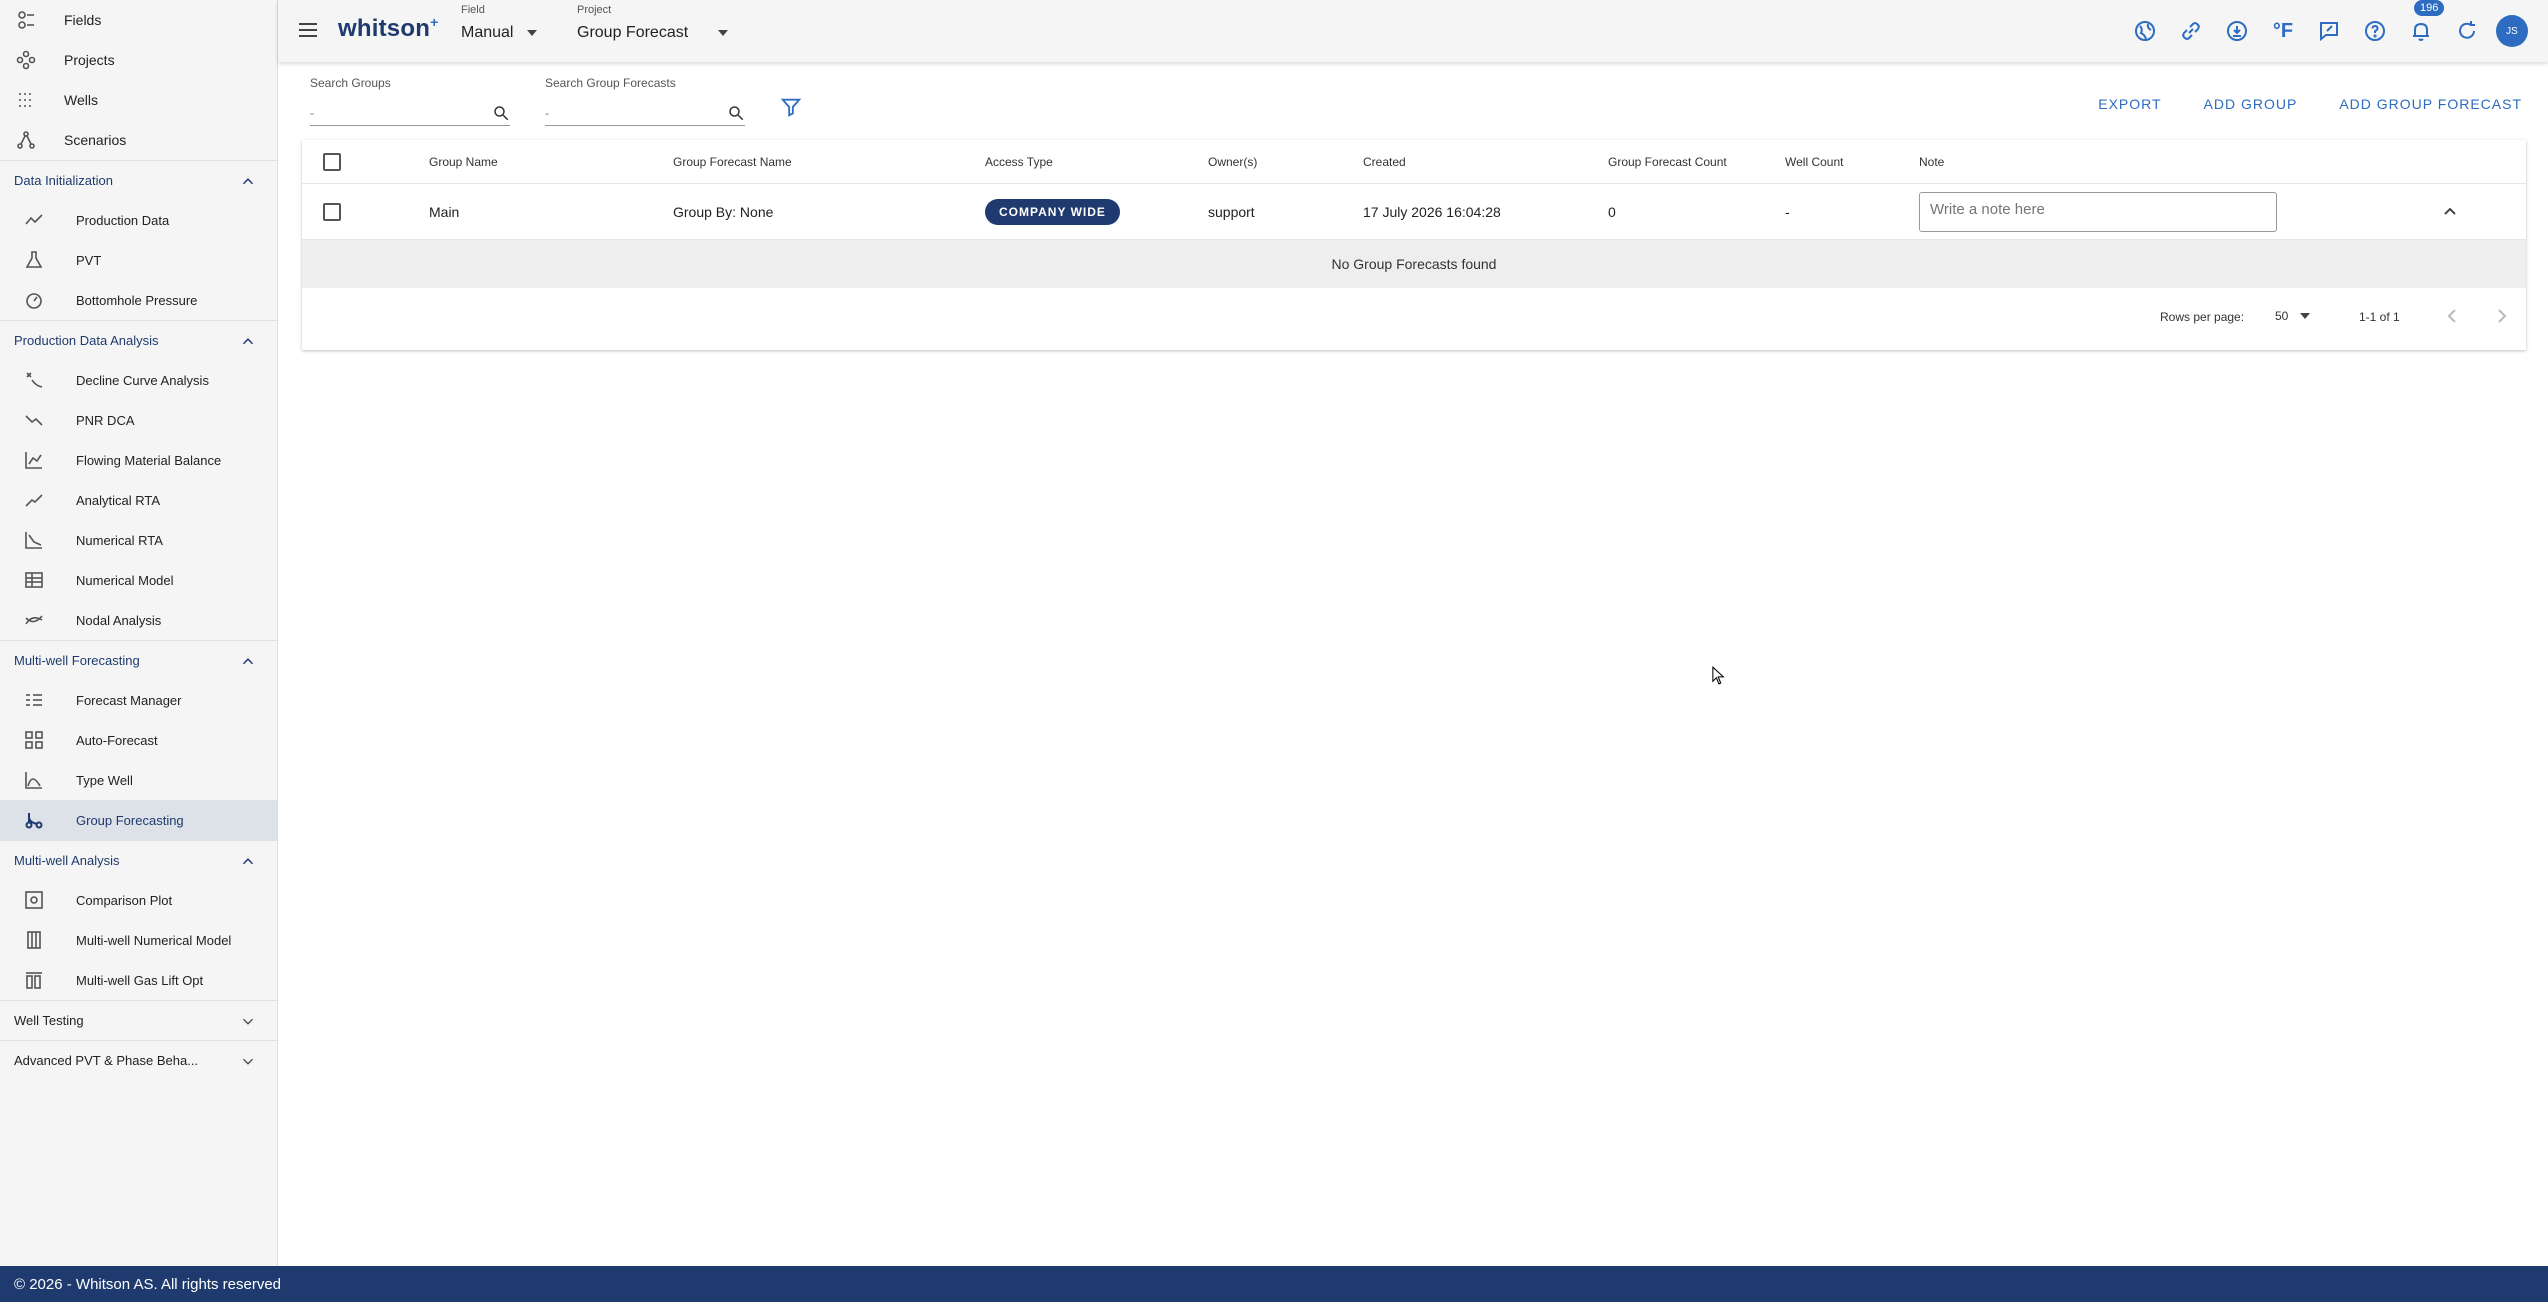 This screenshot has height=1302, width=2548. I want to click on temperature-unit-text: °F, so click(2283, 30).